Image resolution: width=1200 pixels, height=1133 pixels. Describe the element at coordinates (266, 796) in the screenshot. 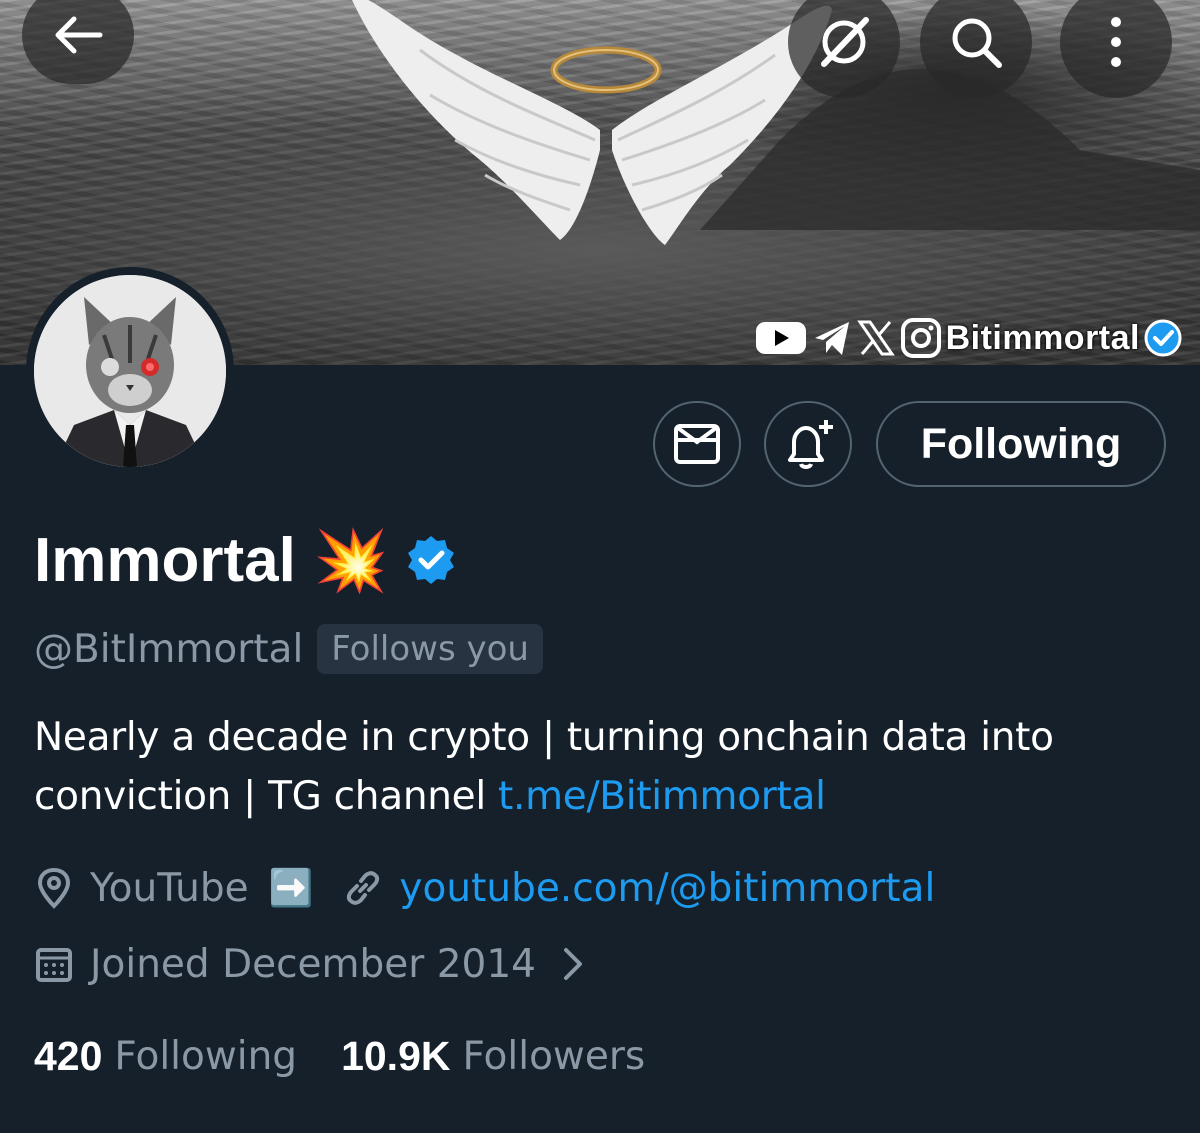

I see `bio-line-2-text: conviction | TG channel` at that location.